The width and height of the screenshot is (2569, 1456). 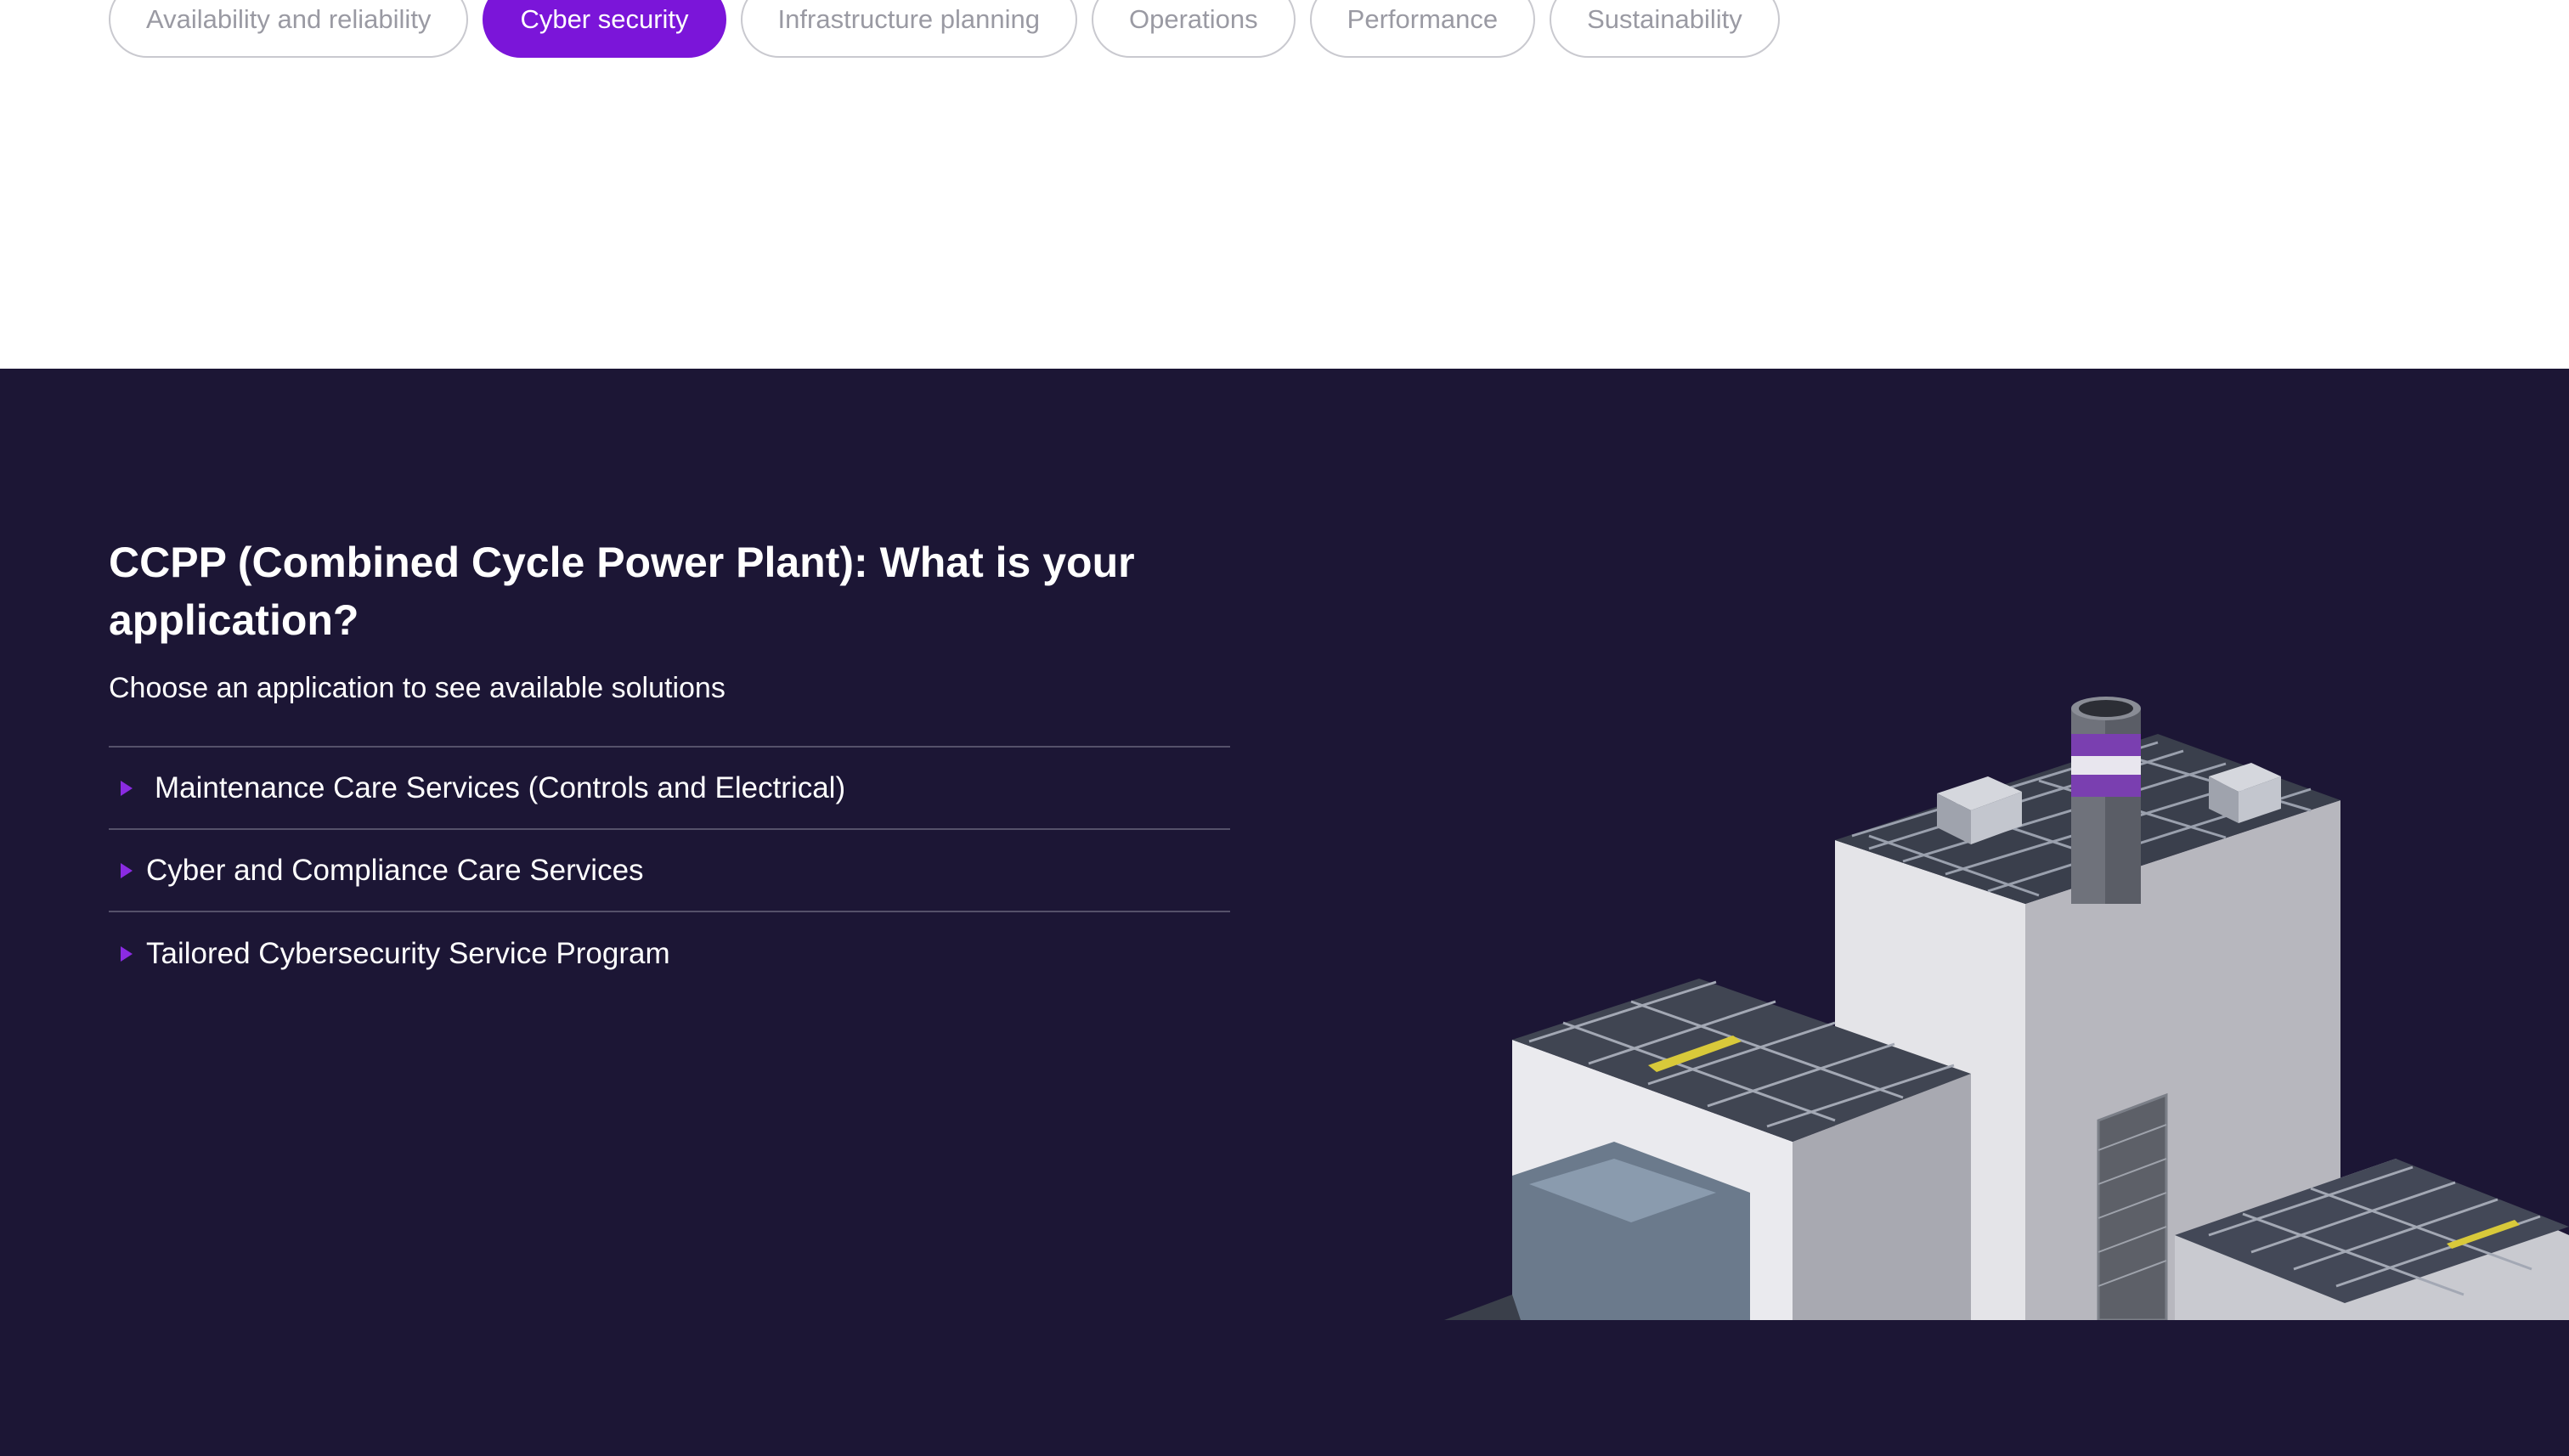 I want to click on accordion-item-cyber-compliance: Cyber and Compliance Care Services, so click(x=669, y=871).